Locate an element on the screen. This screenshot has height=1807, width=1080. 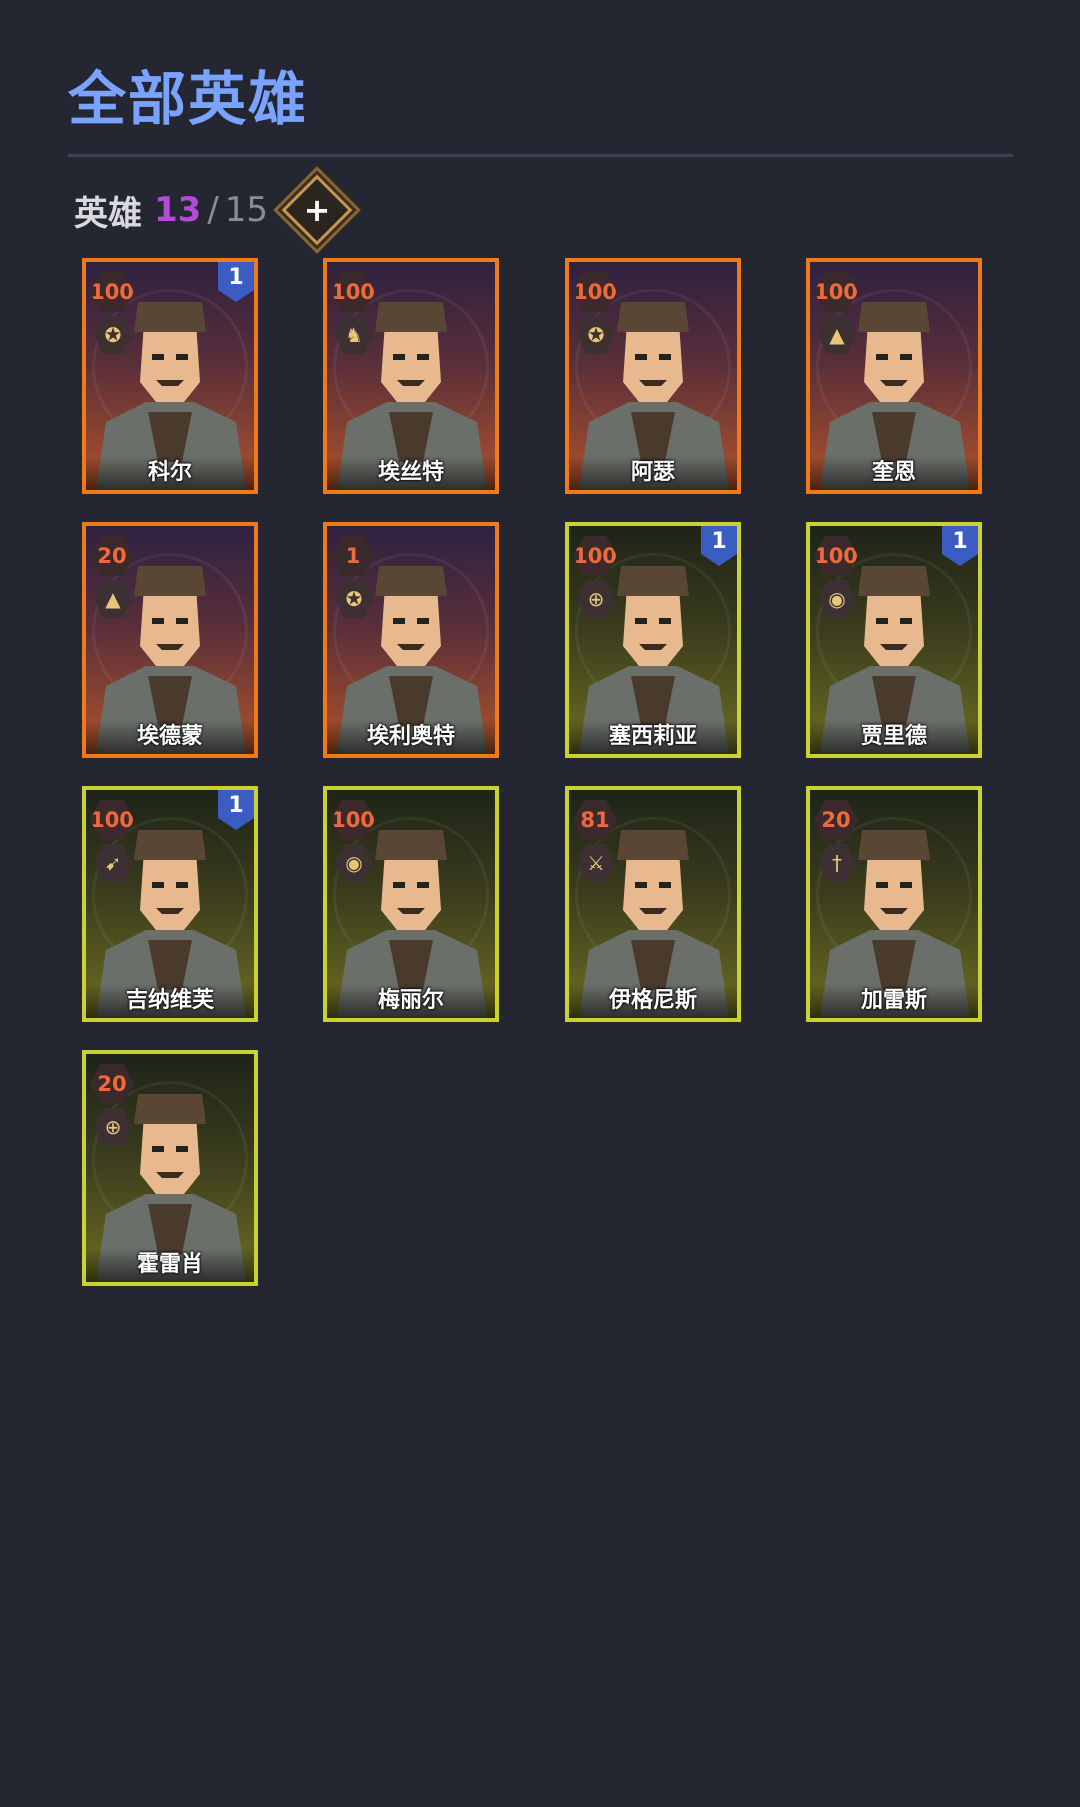
hero-card: 100 ▲ 奎恩 is located at coordinates (894, 376).